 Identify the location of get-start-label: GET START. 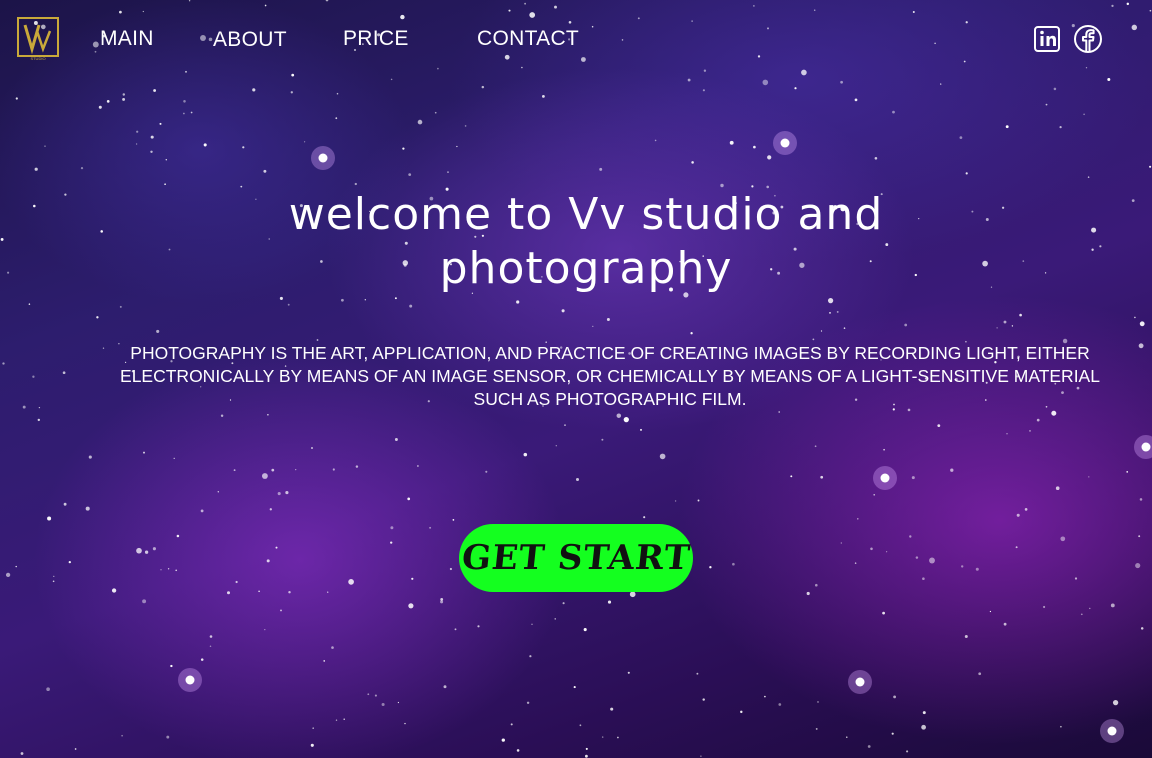
(576, 558).